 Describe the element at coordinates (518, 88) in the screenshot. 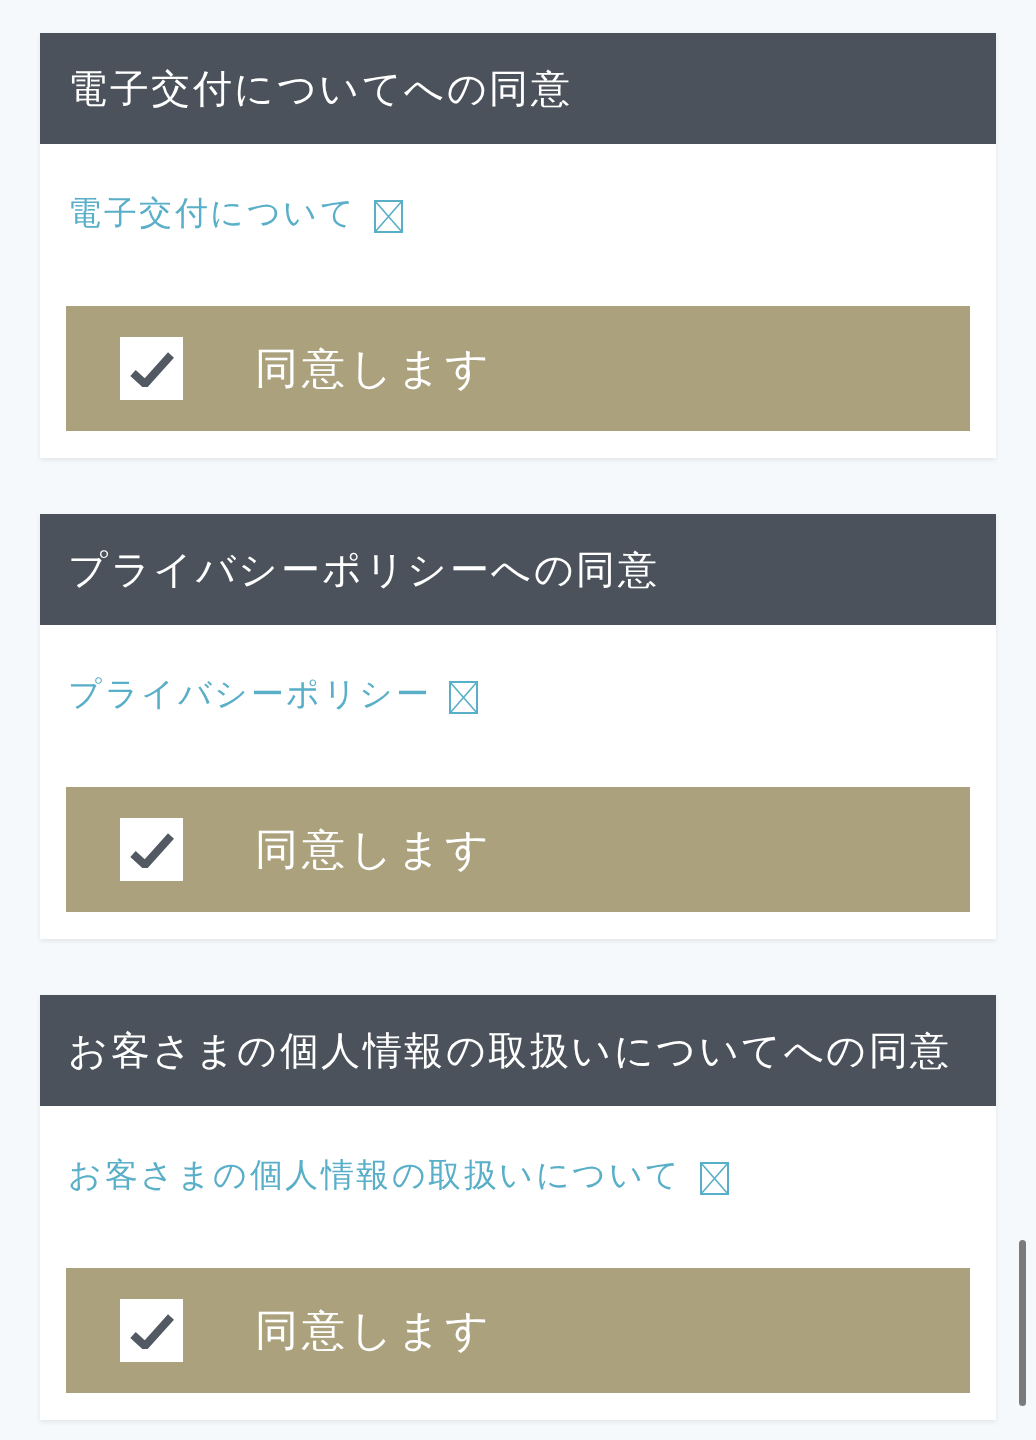

I see `section-title: 電子交付についてへの同意` at that location.